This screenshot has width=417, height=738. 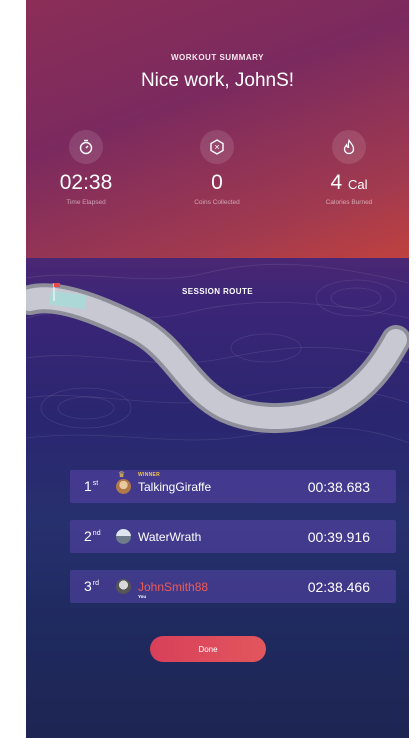 I want to click on stat-value: 02:38, so click(x=86, y=182).